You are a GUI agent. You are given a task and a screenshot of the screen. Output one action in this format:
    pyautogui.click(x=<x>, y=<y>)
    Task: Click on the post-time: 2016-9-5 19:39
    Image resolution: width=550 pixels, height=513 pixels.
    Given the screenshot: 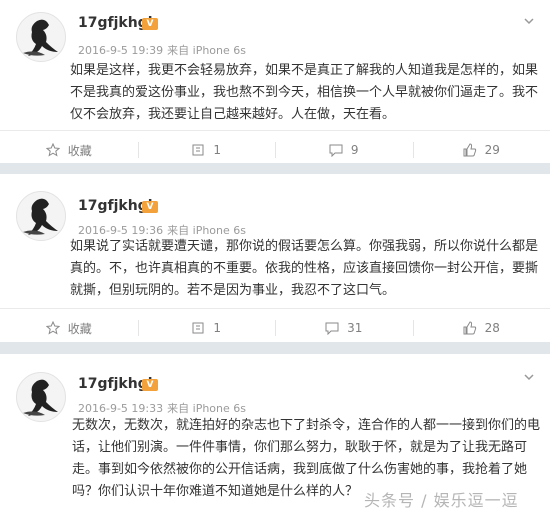 What is the action you would take?
    pyautogui.click(x=120, y=50)
    